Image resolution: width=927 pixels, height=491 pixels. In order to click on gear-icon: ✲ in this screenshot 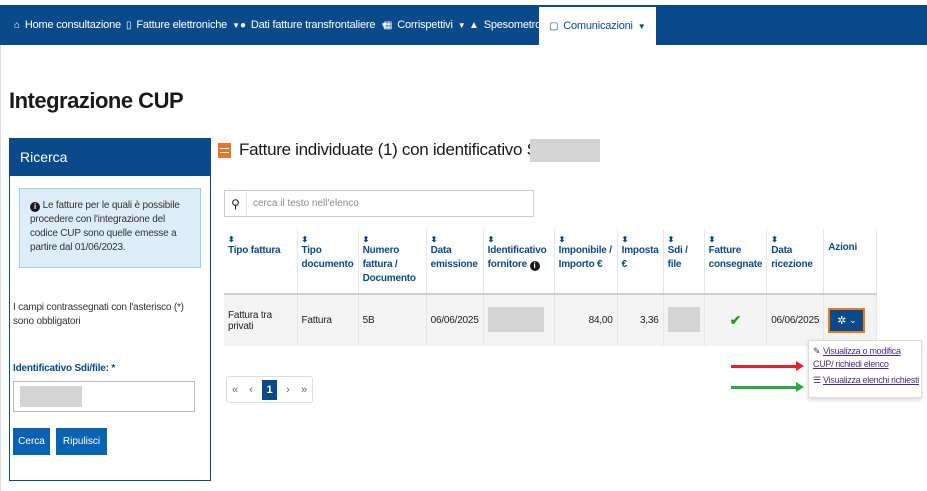, I will do `click(842, 321)`.